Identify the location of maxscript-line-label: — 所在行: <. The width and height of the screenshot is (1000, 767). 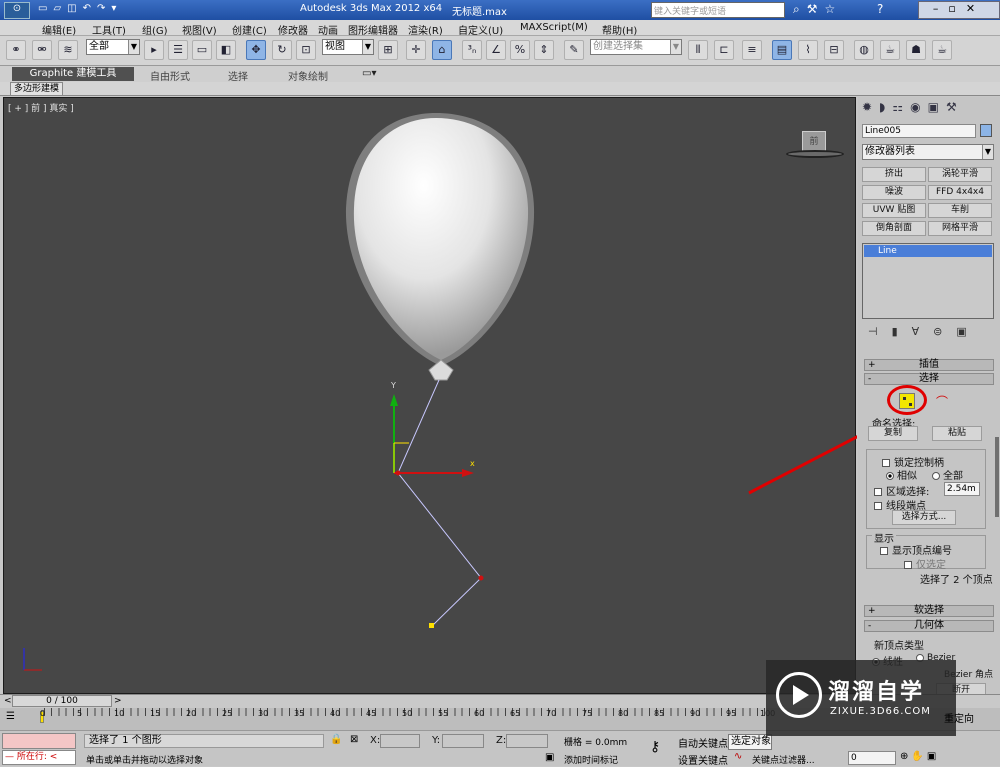
(39, 757).